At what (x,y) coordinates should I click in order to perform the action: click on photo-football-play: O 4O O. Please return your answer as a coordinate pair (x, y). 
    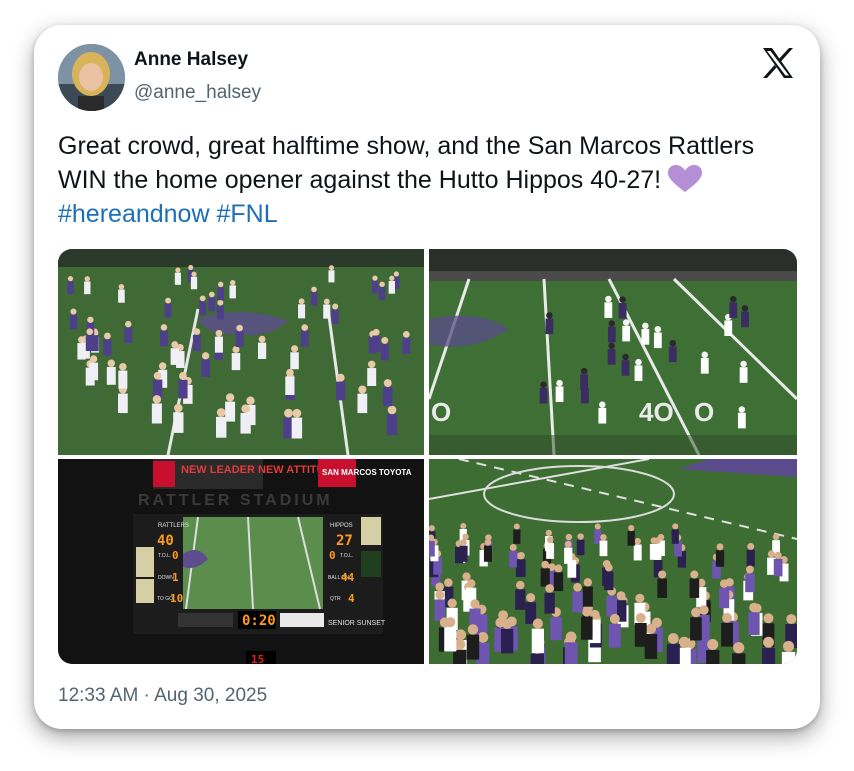
    Looking at the image, I should click on (613, 352).